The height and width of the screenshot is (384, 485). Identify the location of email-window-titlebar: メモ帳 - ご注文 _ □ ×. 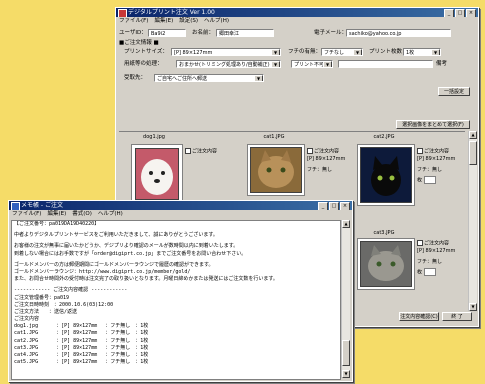
(180, 205).